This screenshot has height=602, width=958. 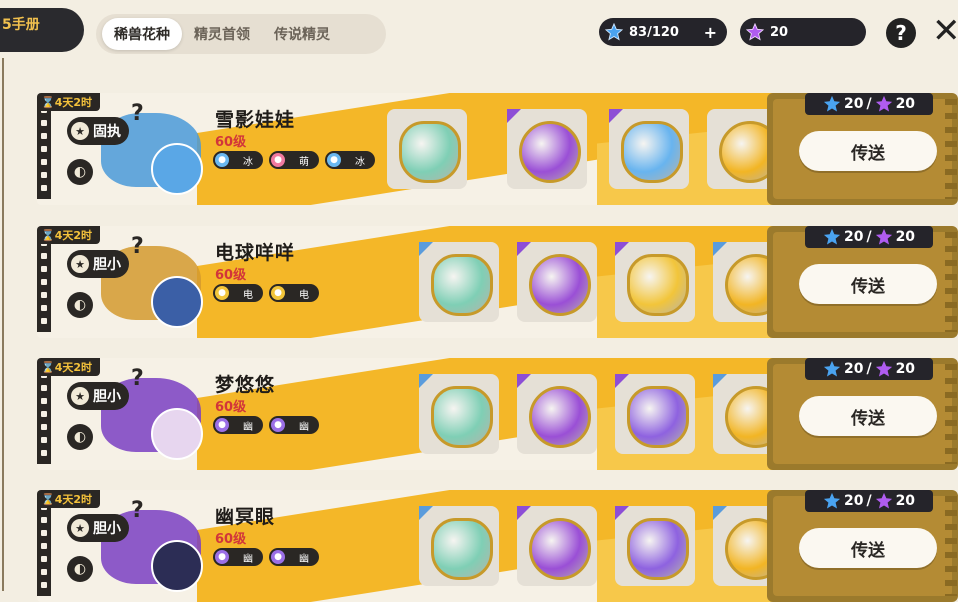 I want to click on beast-card: ⌛ 4天2时 ★ 胆小 ? ◐ 电球咩咩 60级 ● 电 ● 电, so click(x=407, y=282).